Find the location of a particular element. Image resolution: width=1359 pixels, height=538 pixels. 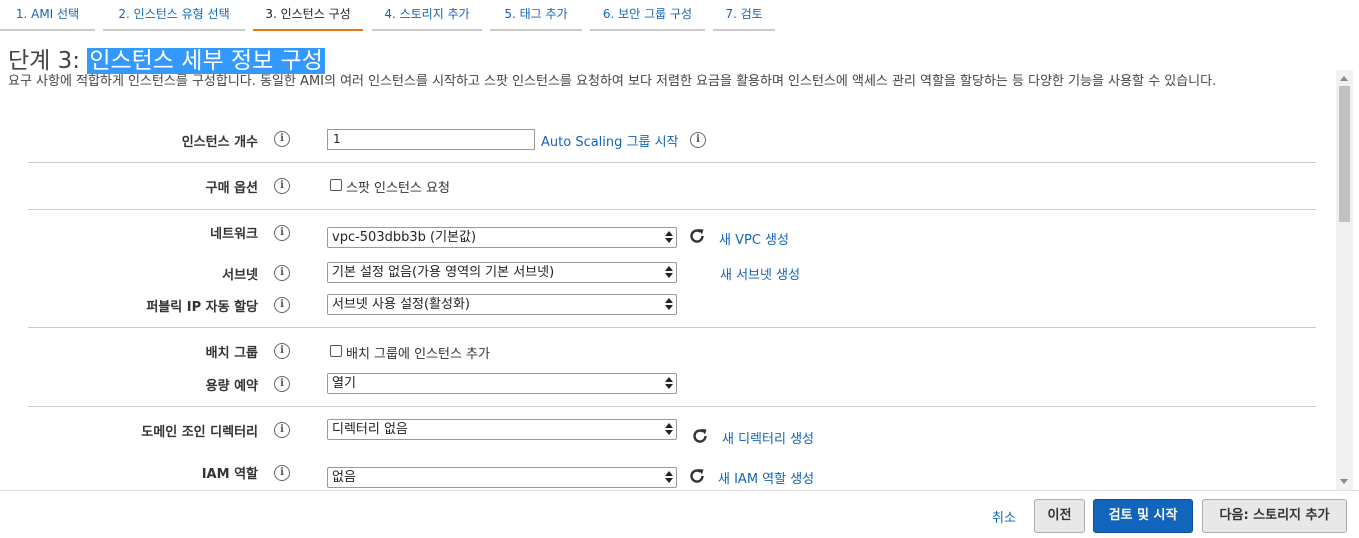

placement-group-checkbox-label: 배치 그룹에 인스턴스 추가 is located at coordinates (418, 352).